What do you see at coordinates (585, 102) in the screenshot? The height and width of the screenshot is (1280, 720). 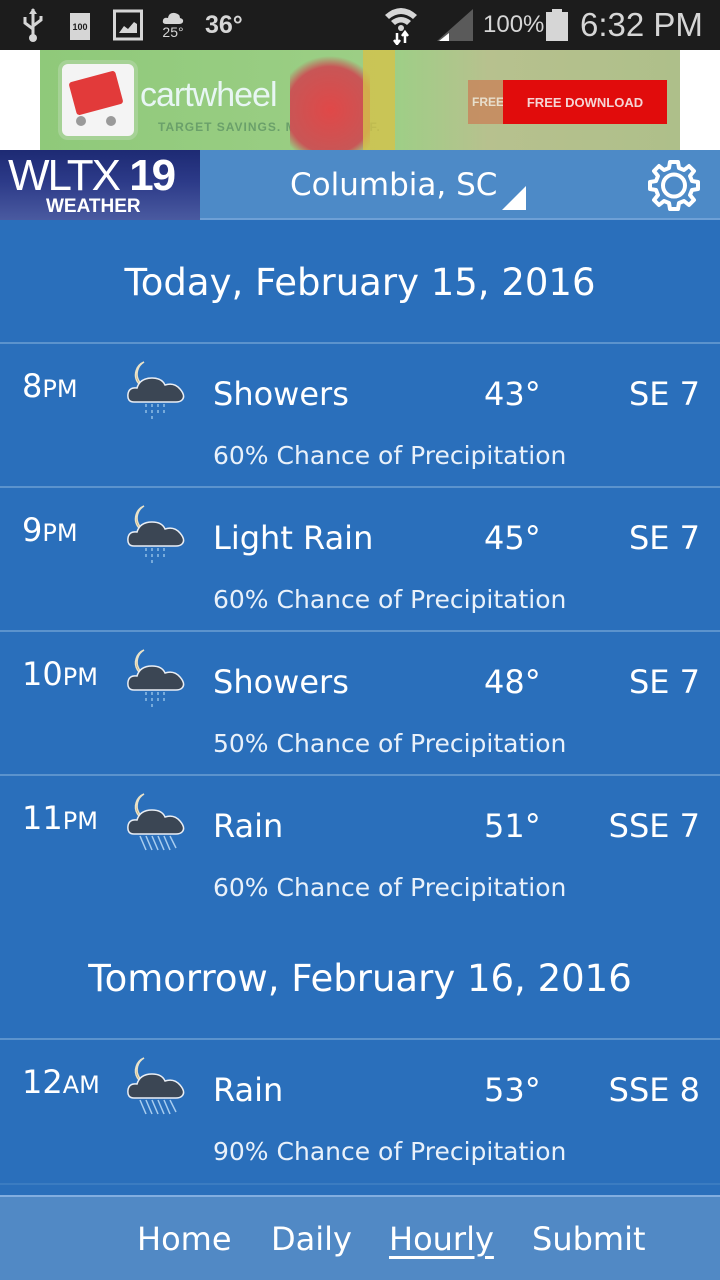 I see `ad-download-button: FREE DOWNLOAD` at bounding box center [585, 102].